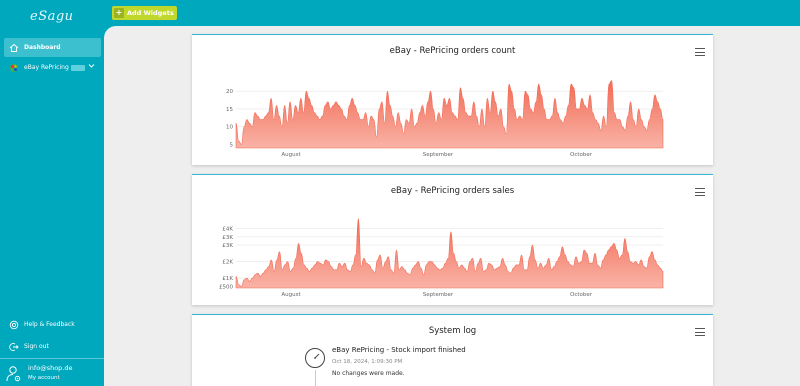 The height and width of the screenshot is (386, 800). I want to click on user-settings-icon, so click(14, 375).